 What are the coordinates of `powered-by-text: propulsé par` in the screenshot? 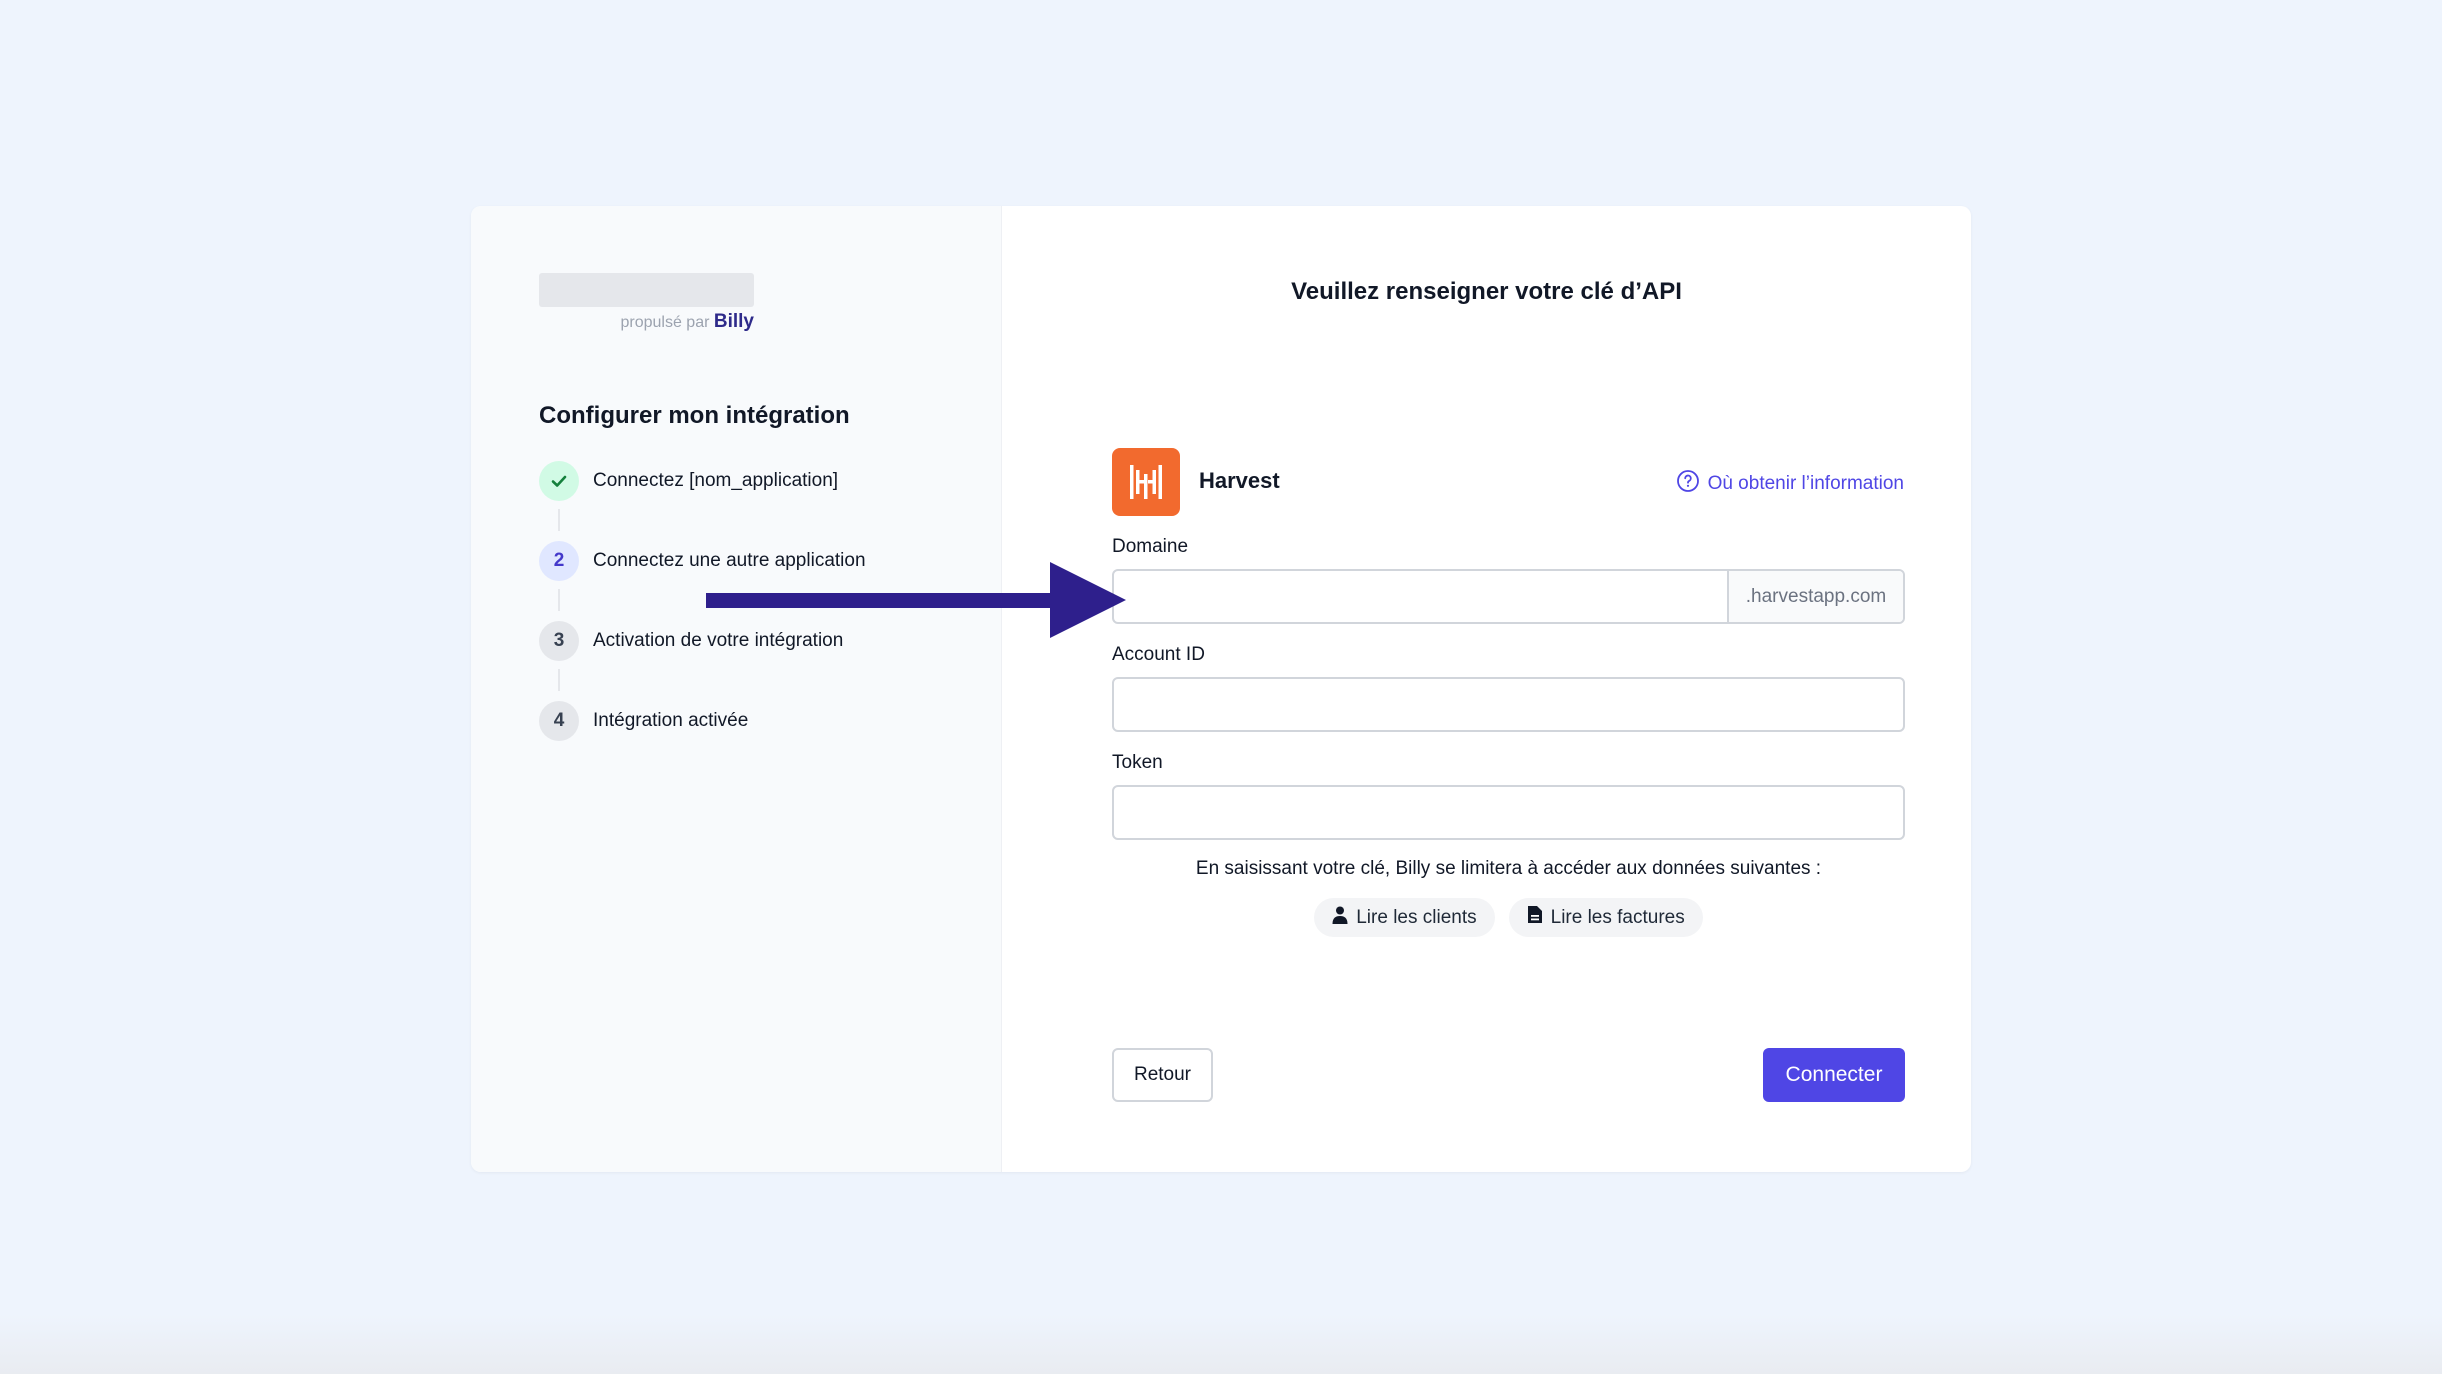 It's located at (665, 322).